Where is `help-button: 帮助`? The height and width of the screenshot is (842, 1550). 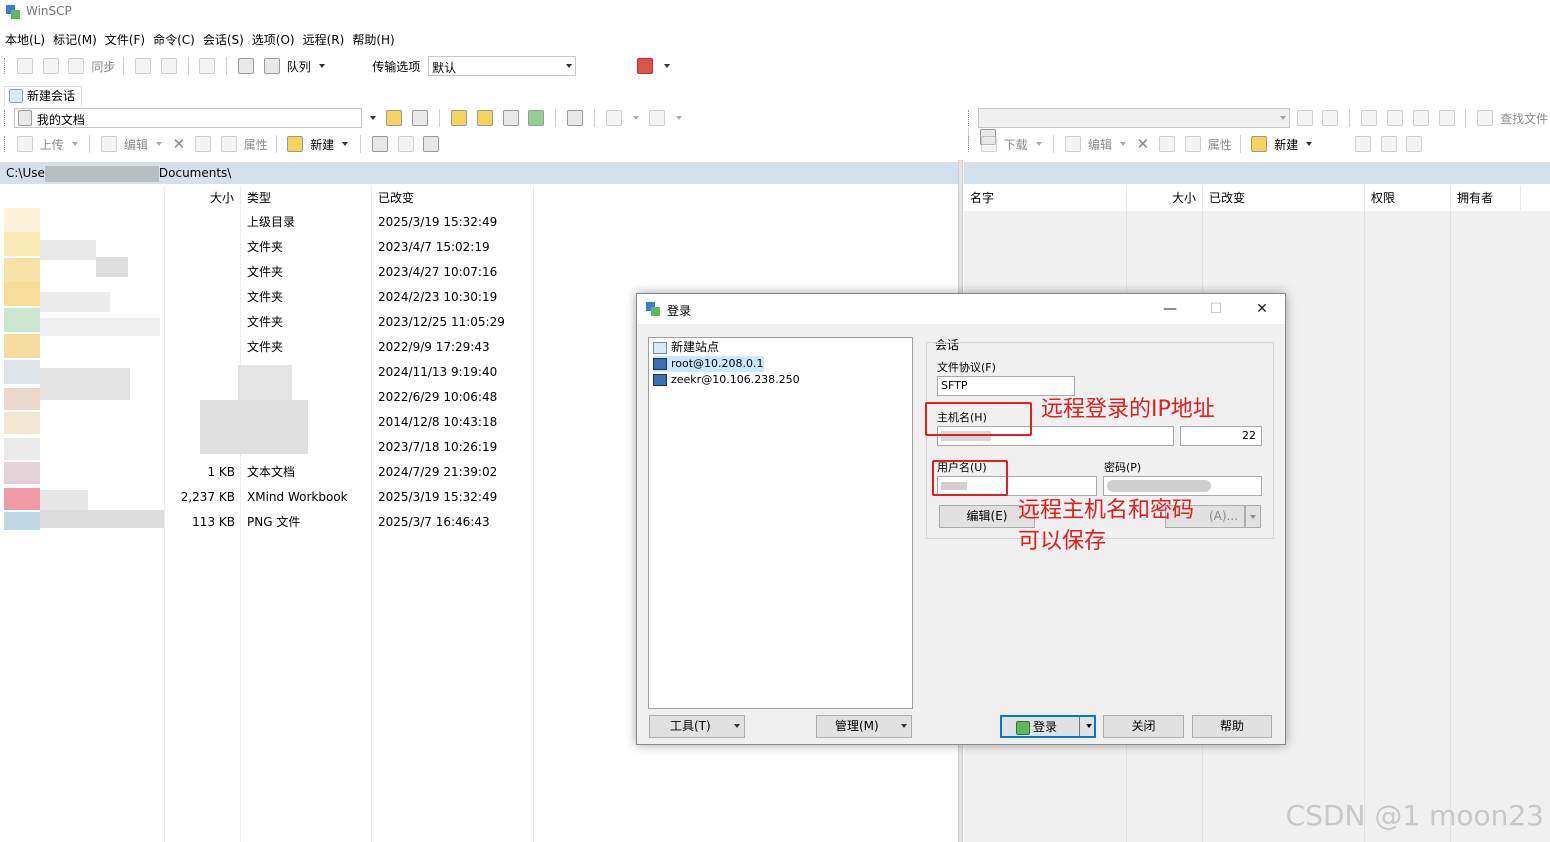
help-button: 帮助 is located at coordinates (1232, 726).